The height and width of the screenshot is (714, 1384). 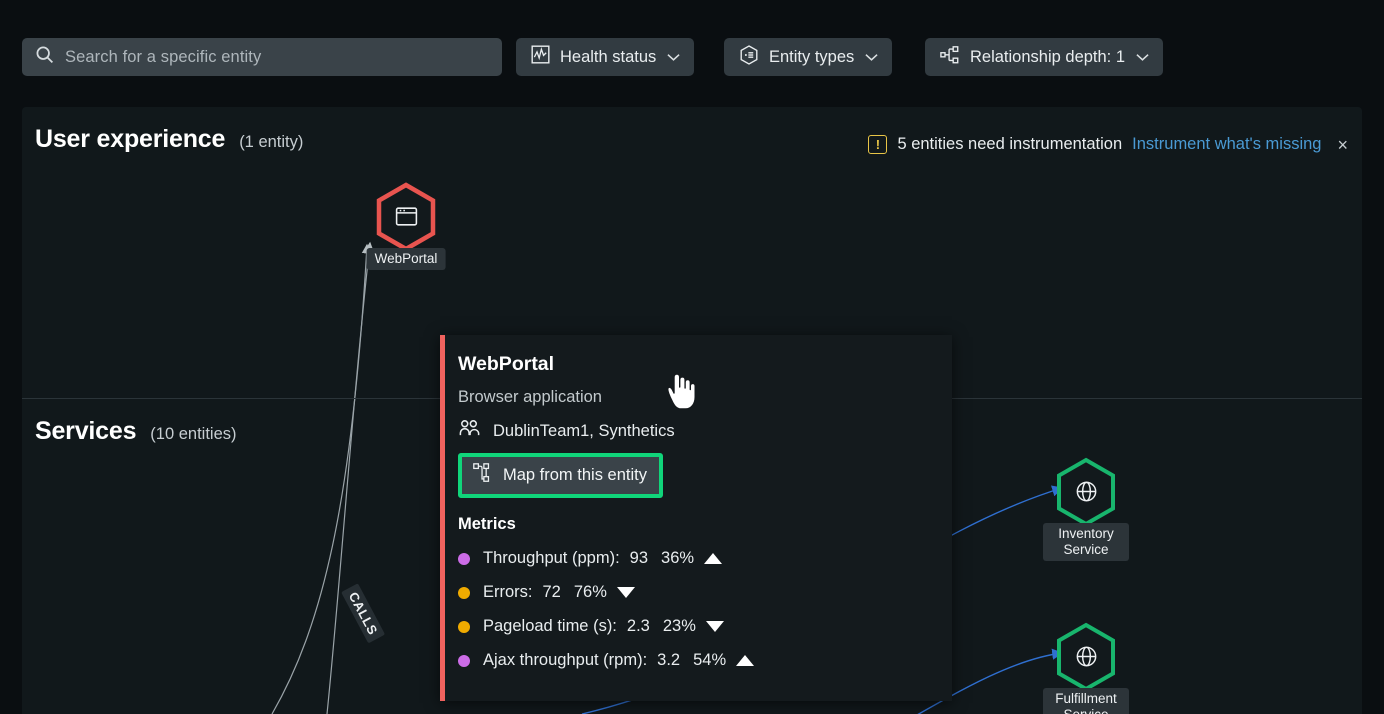 I want to click on section-header-services: Services (10 entities), so click(x=136, y=431).